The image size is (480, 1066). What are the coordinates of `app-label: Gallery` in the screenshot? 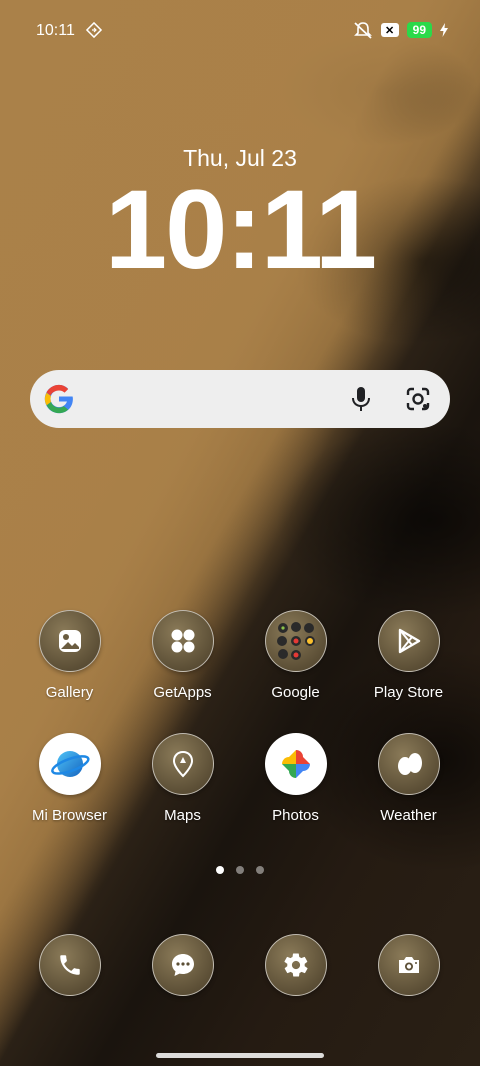 It's located at (69, 692).